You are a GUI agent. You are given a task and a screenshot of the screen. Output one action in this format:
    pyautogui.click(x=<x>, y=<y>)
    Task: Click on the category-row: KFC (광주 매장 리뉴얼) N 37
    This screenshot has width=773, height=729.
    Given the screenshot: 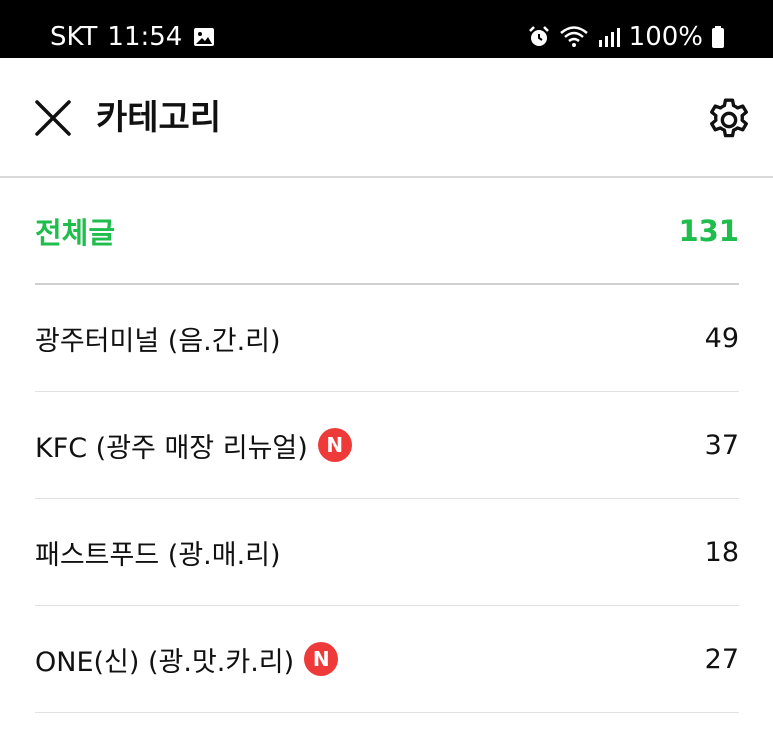 What is the action you would take?
    pyautogui.click(x=387, y=445)
    